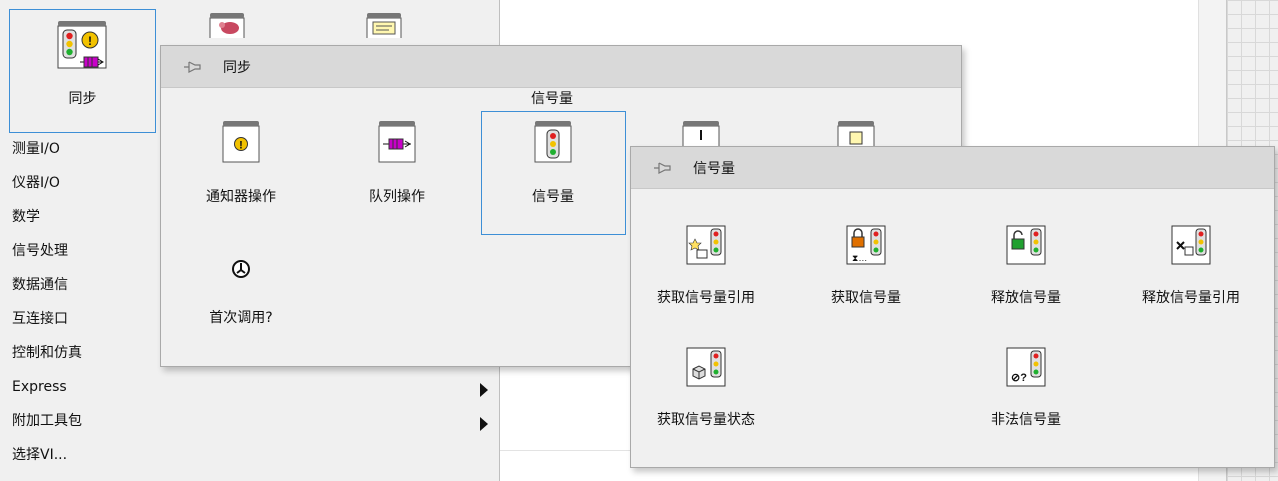 This screenshot has width=1278, height=481. What do you see at coordinates (397, 165) in the screenshot?
I see `tile-queue-operations: 队列操作` at bounding box center [397, 165].